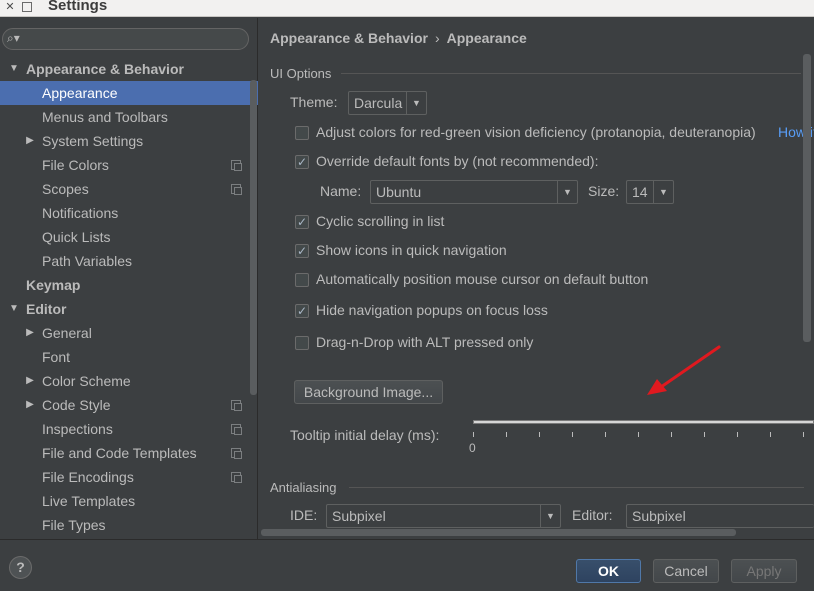 The width and height of the screenshot is (814, 591). What do you see at coordinates (650, 192) in the screenshot?
I see `font-size-select: 14 ▼` at bounding box center [650, 192].